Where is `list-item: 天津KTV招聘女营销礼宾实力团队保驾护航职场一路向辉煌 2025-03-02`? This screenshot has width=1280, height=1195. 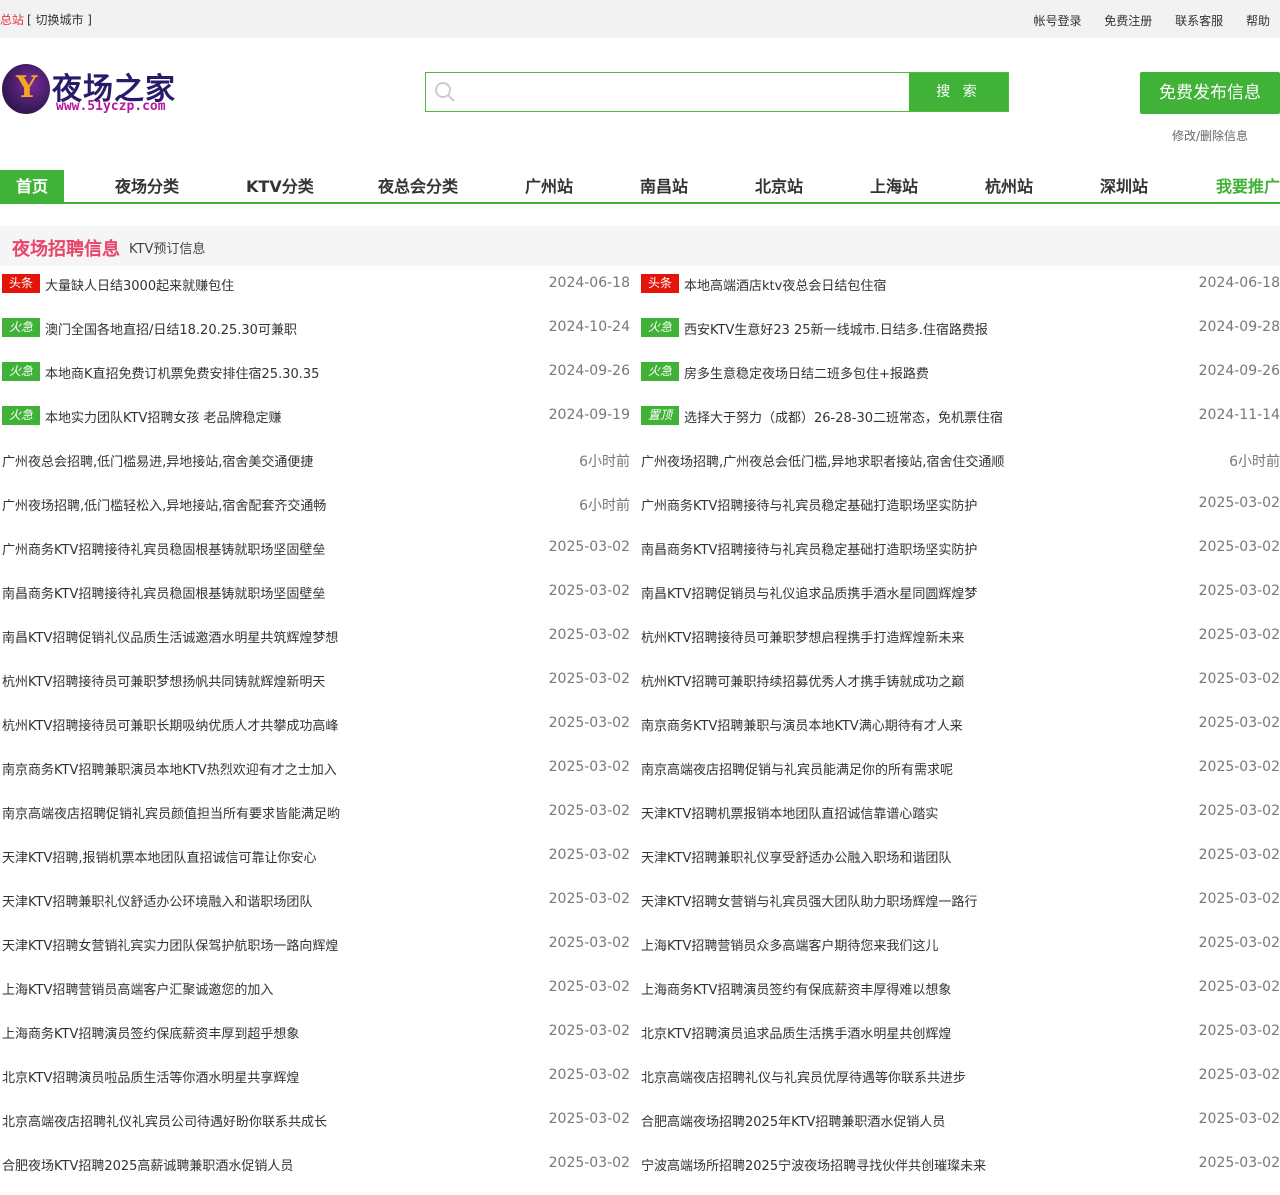 list-item: 天津KTV招聘女营销礼宾实力团队保驾护航职场一路向辉煌 2025-03-02 is located at coordinates (315, 944).